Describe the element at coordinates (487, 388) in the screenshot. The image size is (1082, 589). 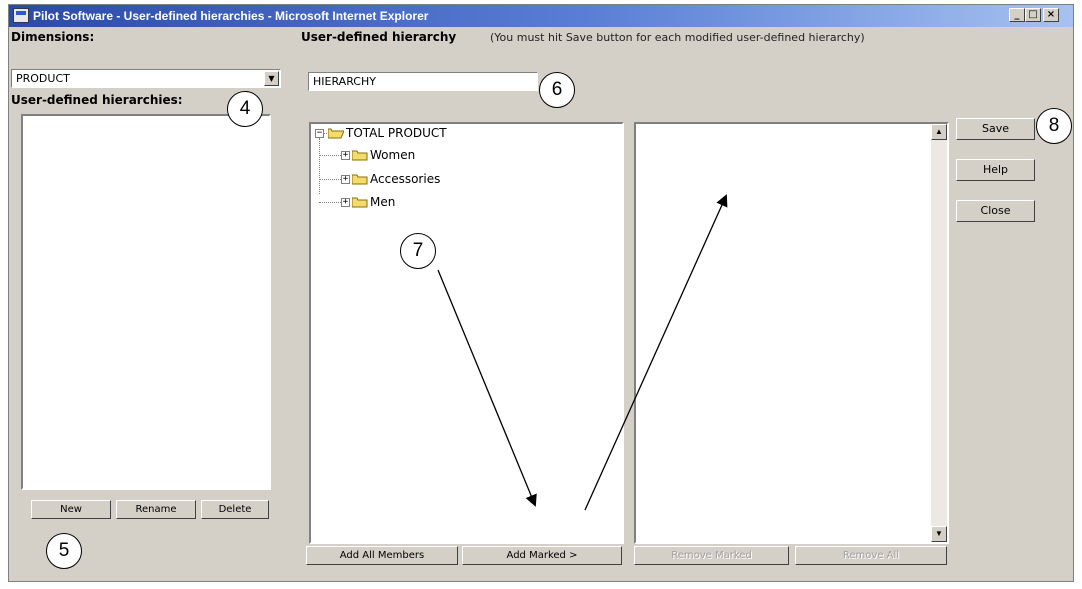
I see `arrow-to-add-marked` at that location.